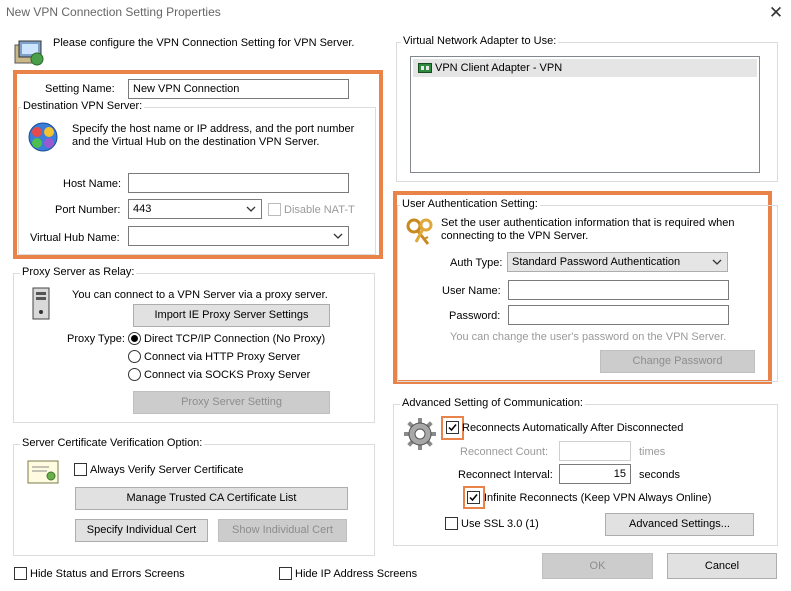  I want to click on specify-individual-cert-button: Specify Individual Cert, so click(141, 530).